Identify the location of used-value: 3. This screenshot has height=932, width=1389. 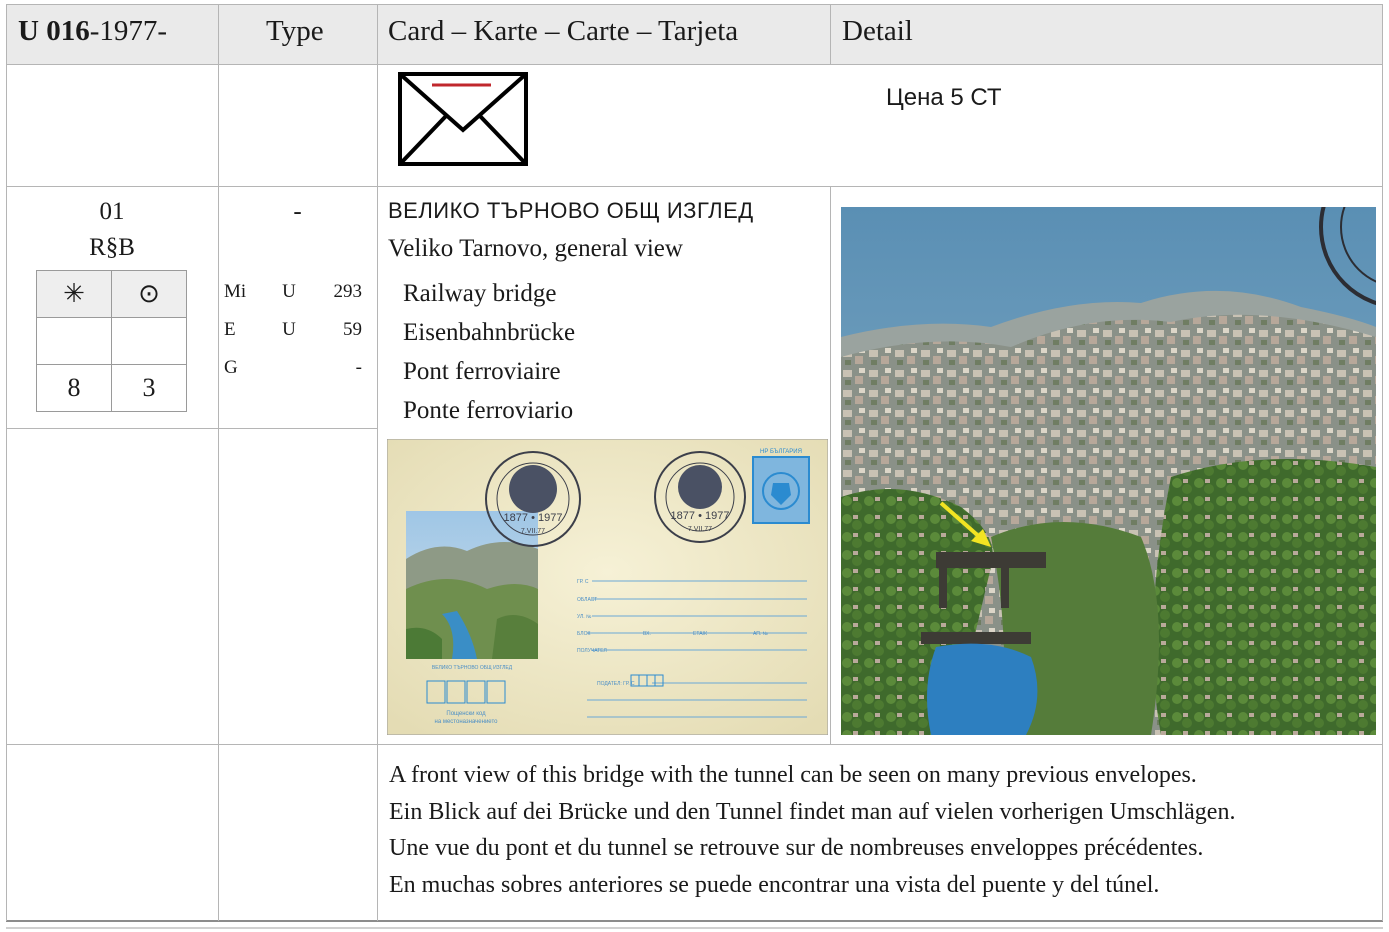
(149, 388).